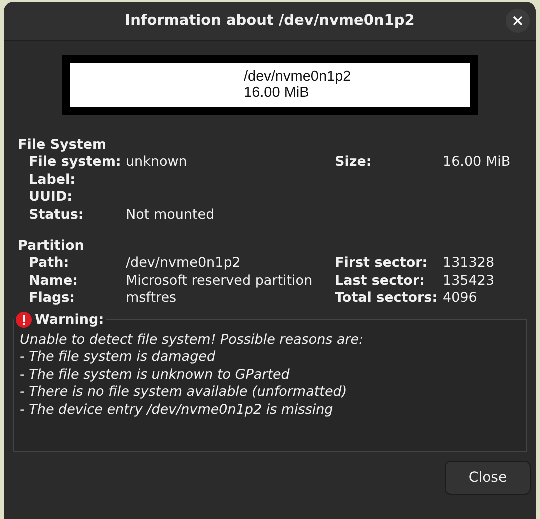 Image resolution: width=540 pixels, height=519 pixels. What do you see at coordinates (298, 77) in the screenshot?
I see `partition-path: /dev/nvme0n1p2` at bounding box center [298, 77].